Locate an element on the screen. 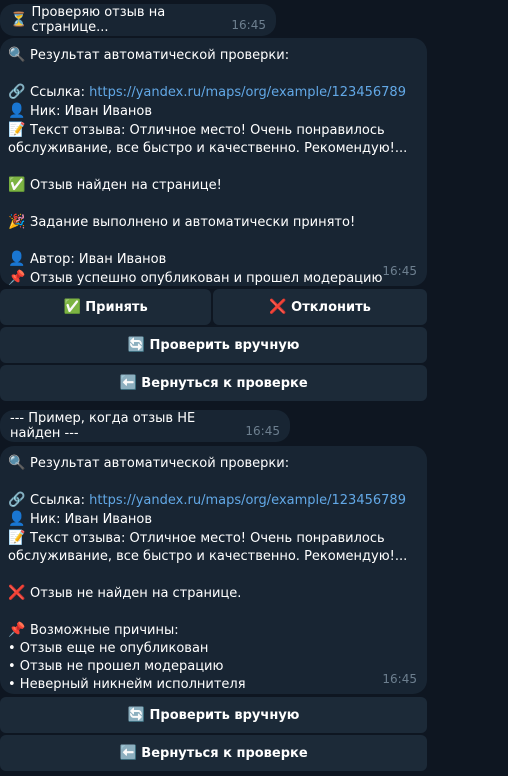 The width and height of the screenshot is (508, 776). accept-button: ✅ Принять is located at coordinates (105, 307).